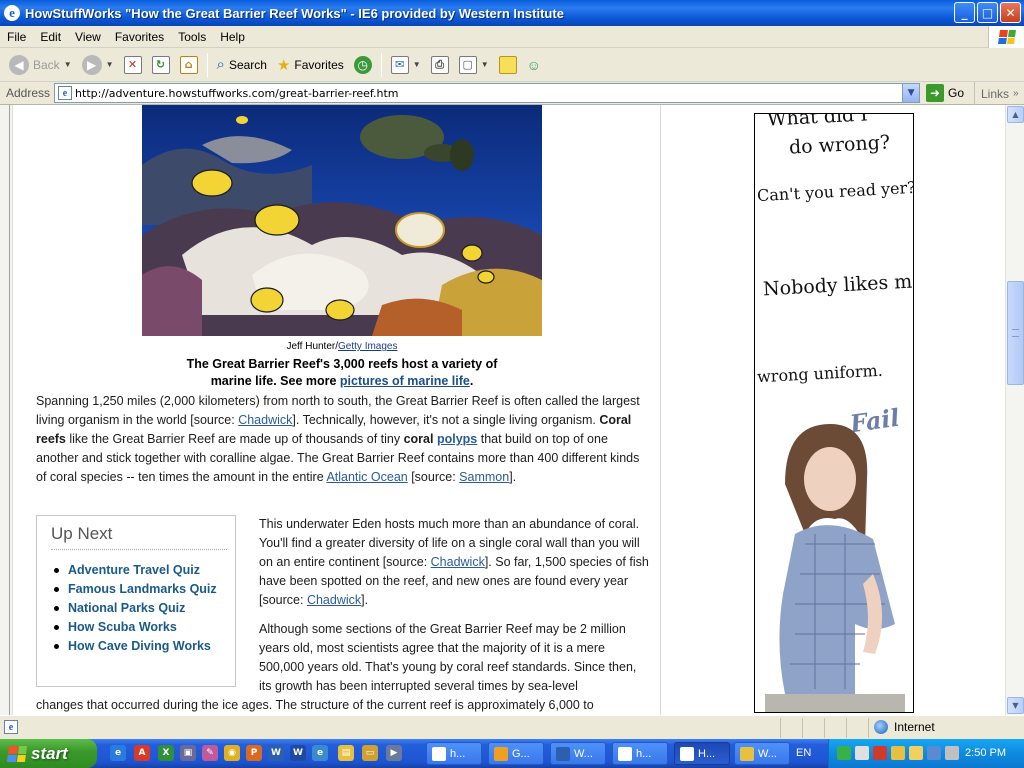 This screenshot has height=768, width=1024. What do you see at coordinates (220, 64) in the screenshot?
I see `search-icon: ⌕` at bounding box center [220, 64].